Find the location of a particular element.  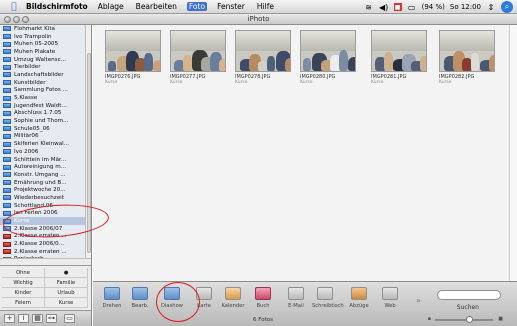

tool-calendar-button: Kalender is located at coordinates (233, 298).